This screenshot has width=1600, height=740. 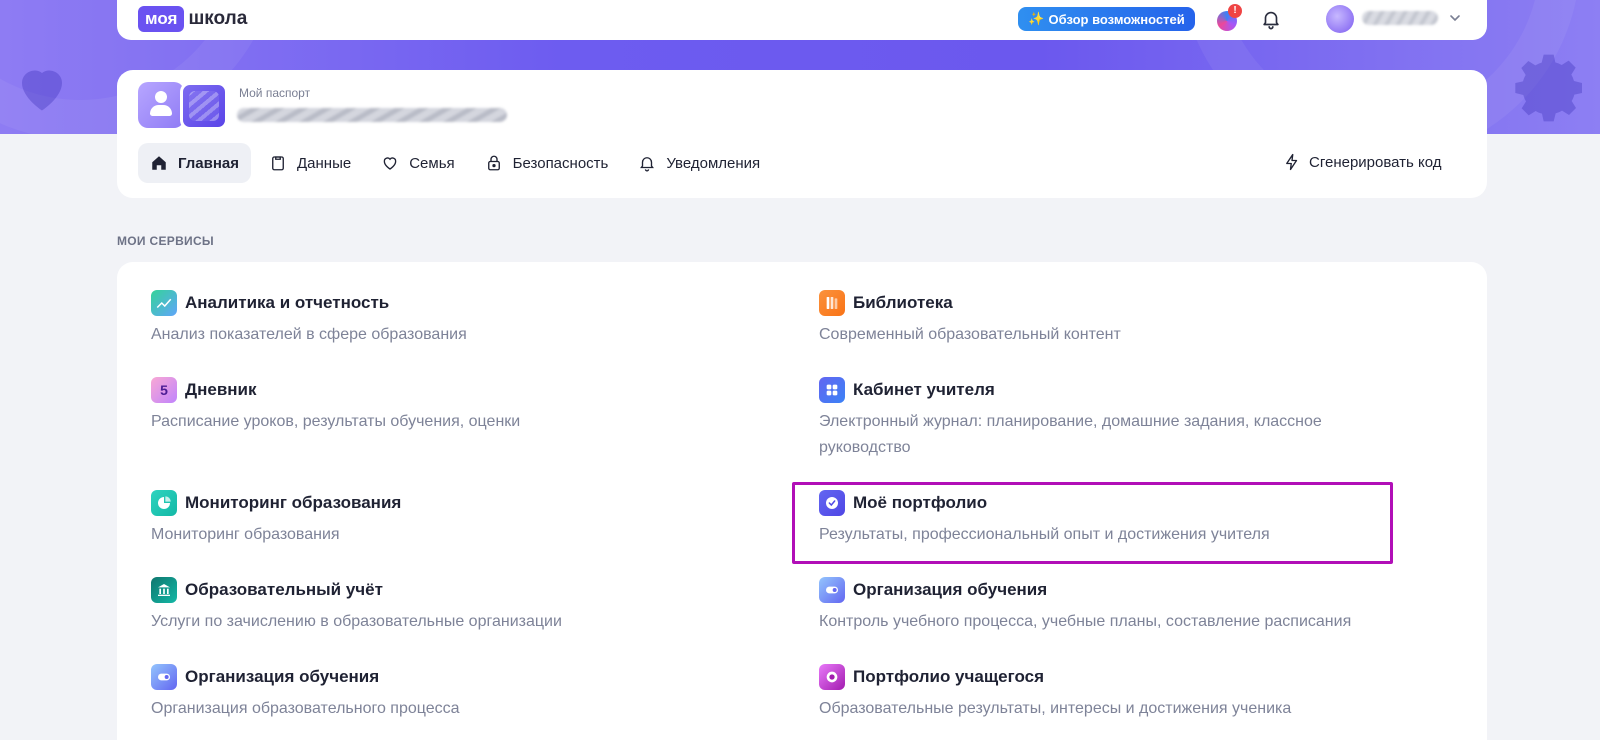 I want to click on features-overview-button: ✨ Обзор возможностей, so click(x=1106, y=19).